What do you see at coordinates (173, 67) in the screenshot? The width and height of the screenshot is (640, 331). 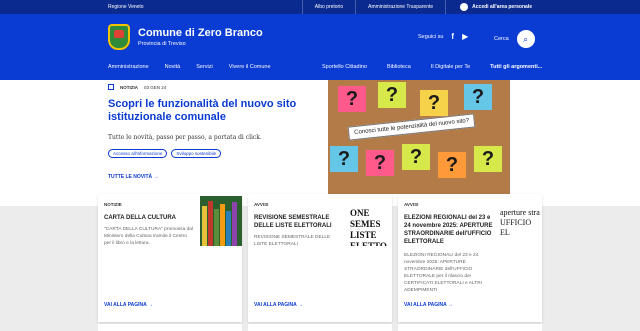 I see `nav-novita: Novità` at bounding box center [173, 67].